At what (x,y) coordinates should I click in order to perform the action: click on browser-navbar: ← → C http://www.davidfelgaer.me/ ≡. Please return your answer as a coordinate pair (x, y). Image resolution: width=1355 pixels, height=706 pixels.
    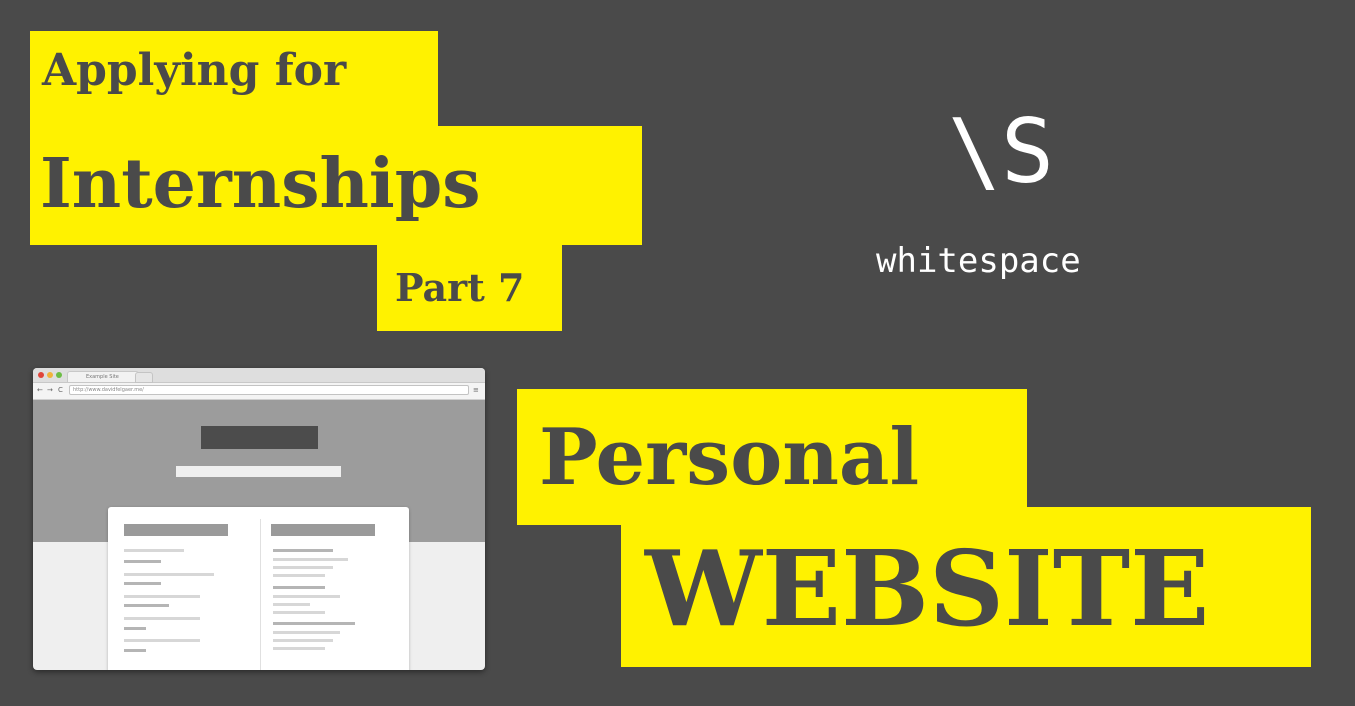
    Looking at the image, I should click on (259, 391).